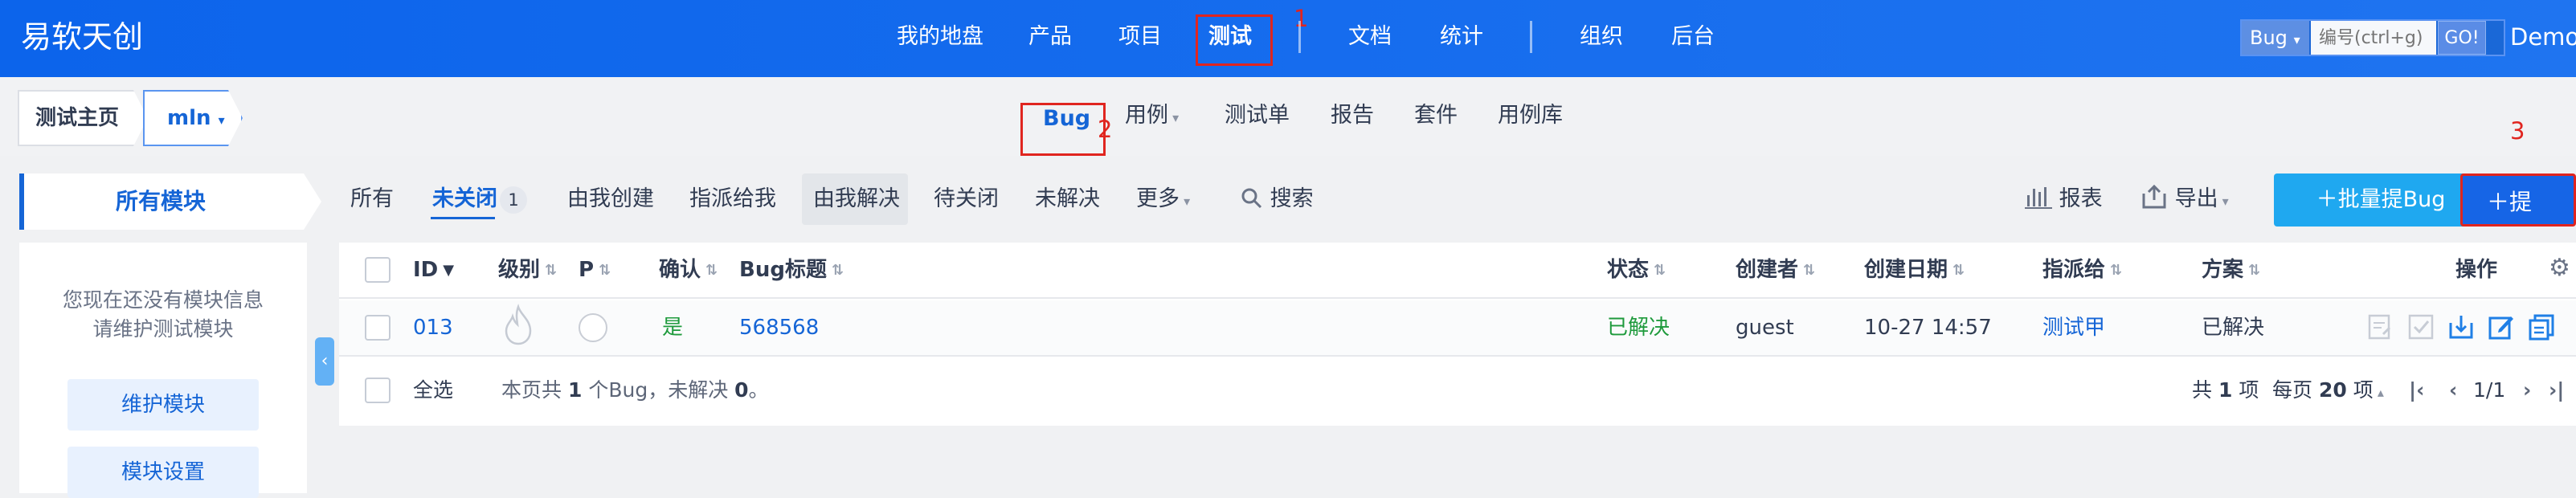  I want to click on first-page-button: |‹, so click(2416, 390).